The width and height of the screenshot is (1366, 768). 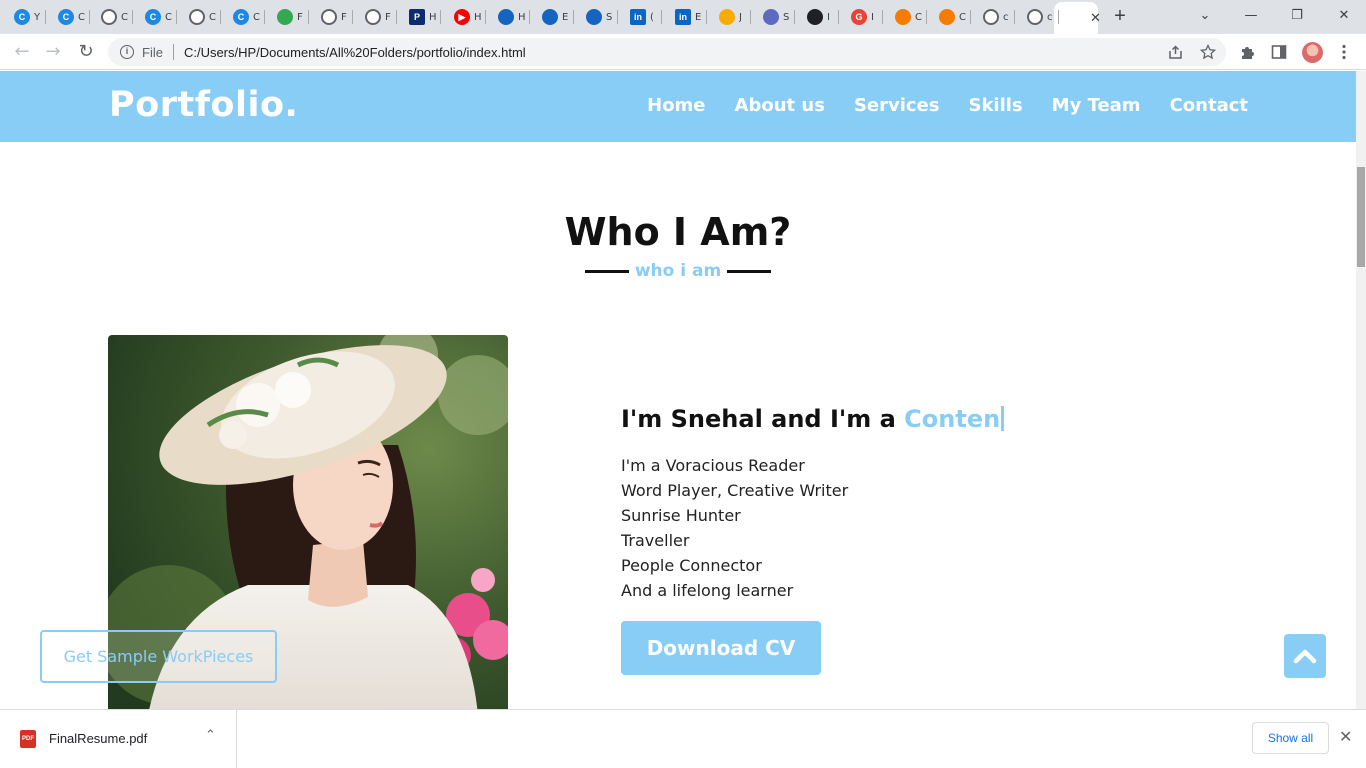 What do you see at coordinates (203, 105) in the screenshot?
I see `site-logo: Portfolio.` at bounding box center [203, 105].